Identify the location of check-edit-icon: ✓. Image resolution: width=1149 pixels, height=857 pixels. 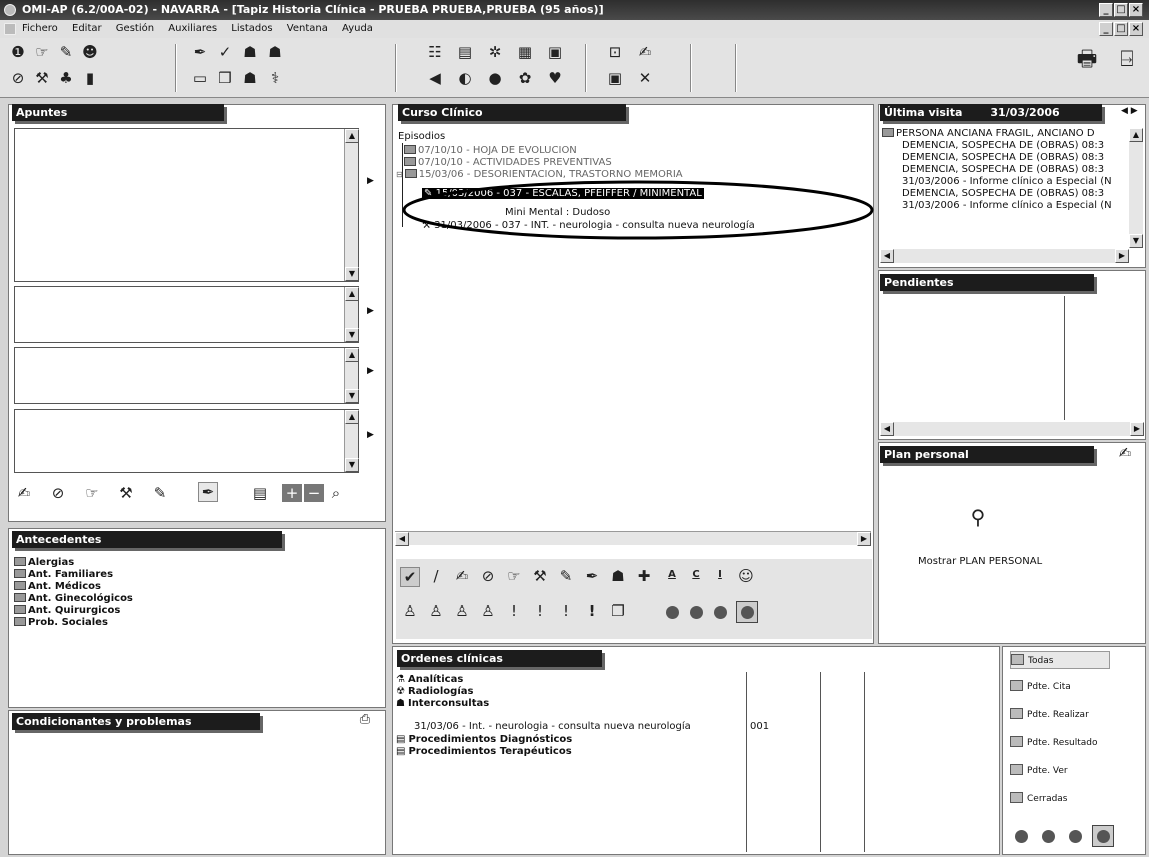
(225, 52).